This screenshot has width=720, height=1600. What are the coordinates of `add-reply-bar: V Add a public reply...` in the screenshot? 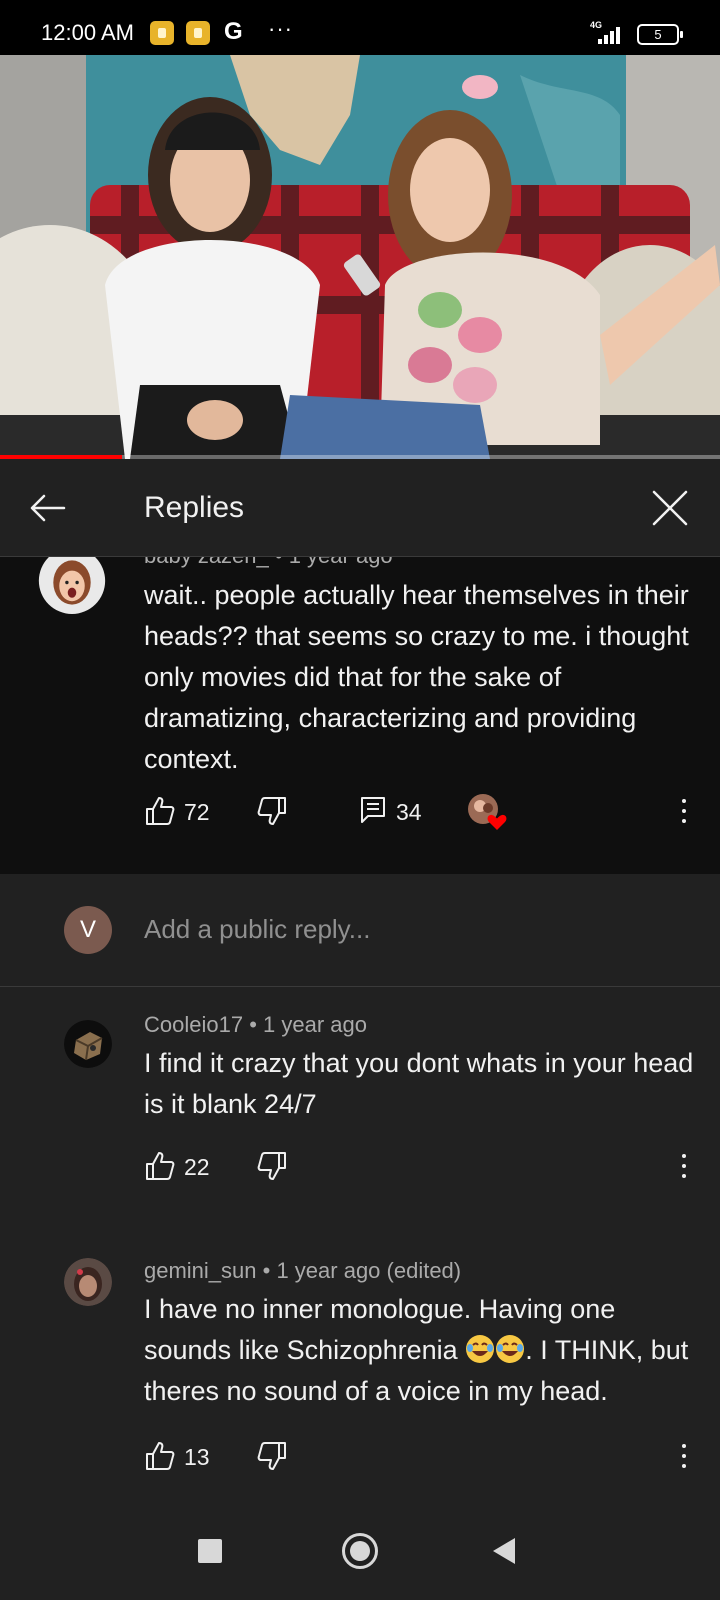 It's located at (360, 930).